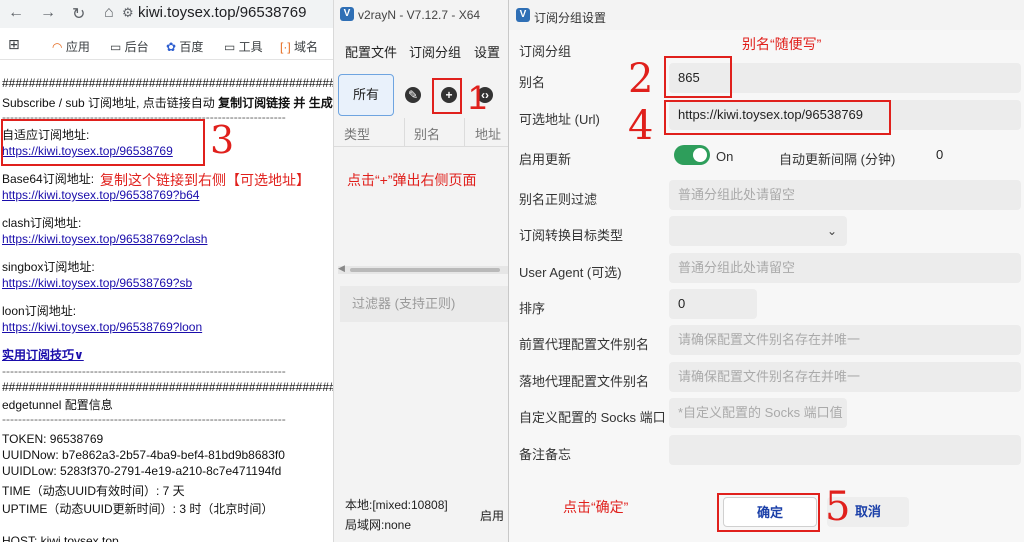  What do you see at coordinates (492, 515) in the screenshot?
I see `status-enable: 启用` at bounding box center [492, 515].